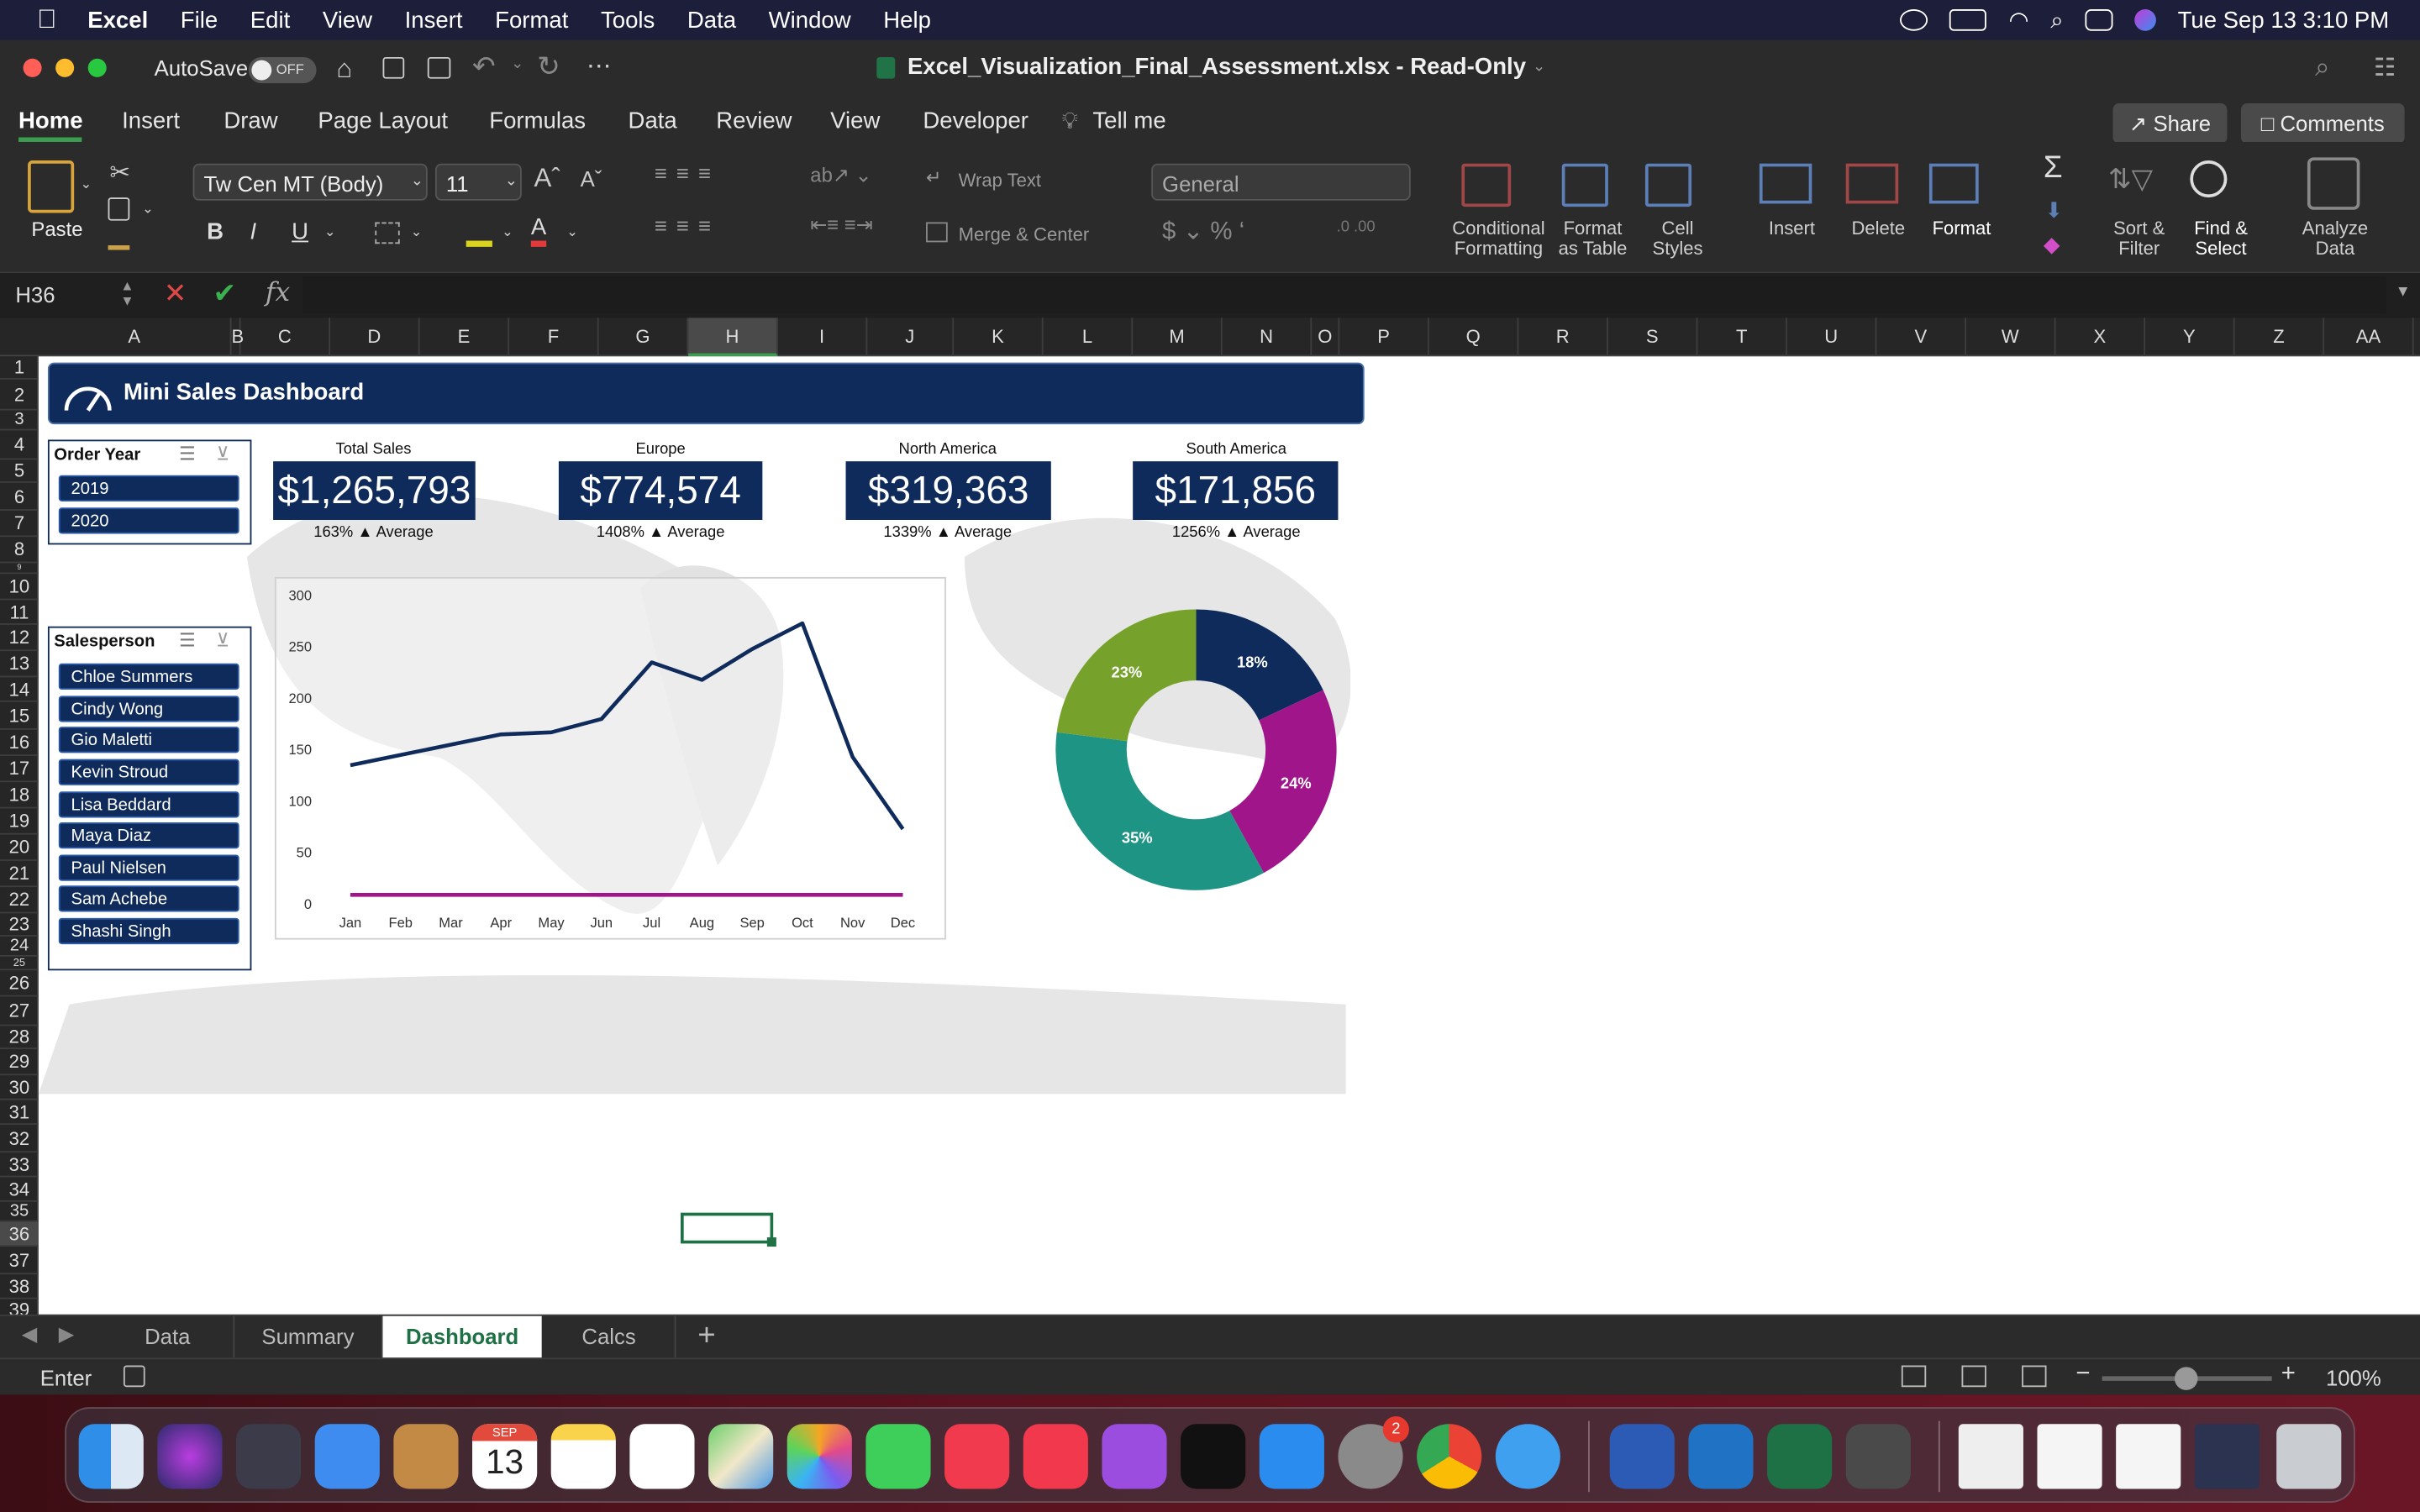  What do you see at coordinates (511, 181) in the screenshot?
I see `size-dropdown-icon: ⌄` at bounding box center [511, 181].